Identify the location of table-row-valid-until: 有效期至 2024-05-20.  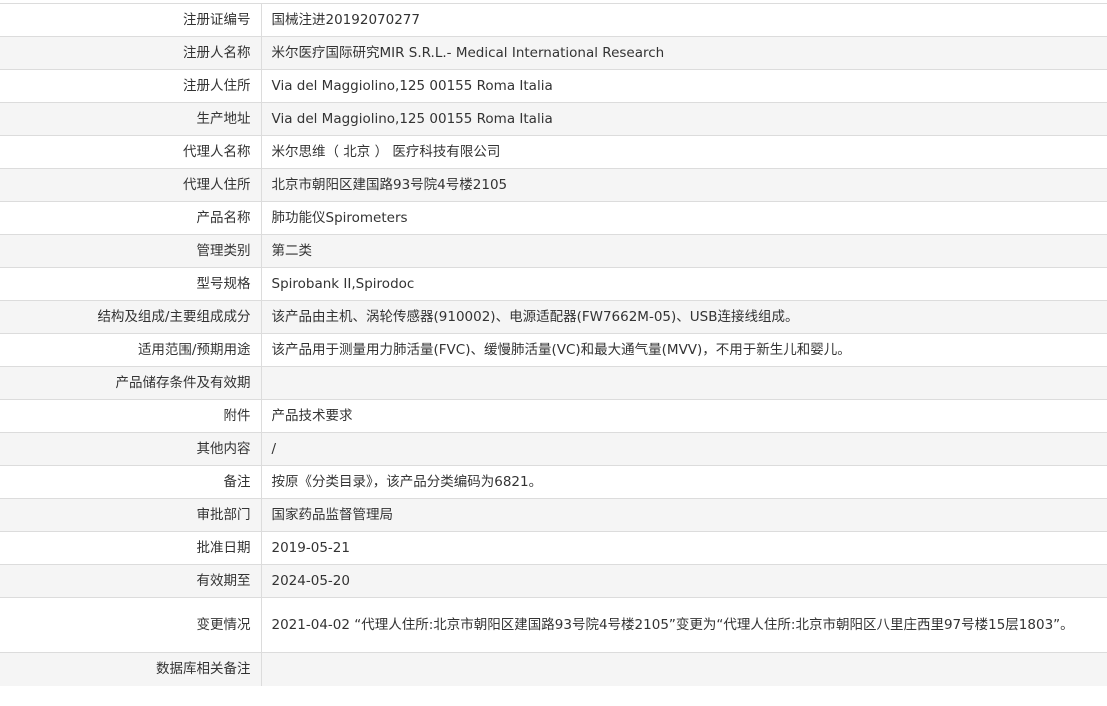
(553, 581).